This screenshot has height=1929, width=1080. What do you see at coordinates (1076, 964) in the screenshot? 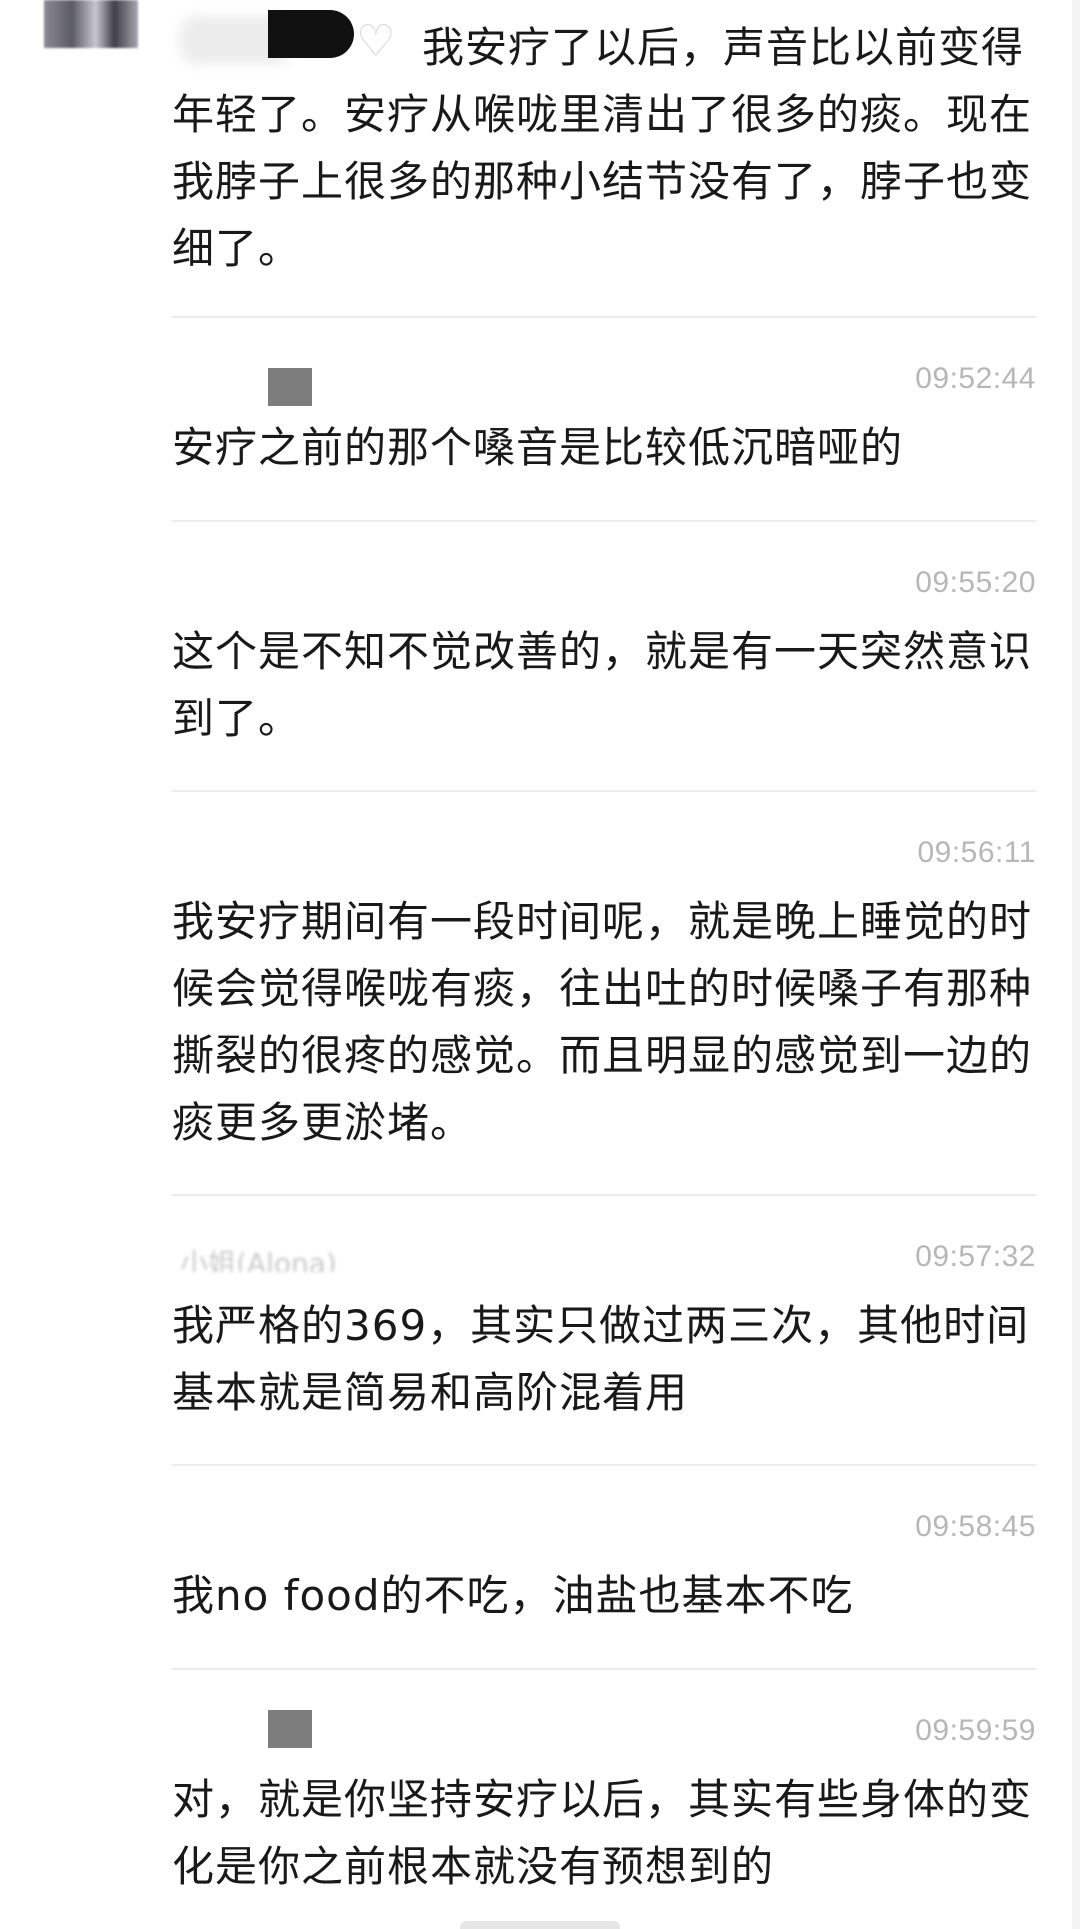
I see `right-edge-strip` at bounding box center [1076, 964].